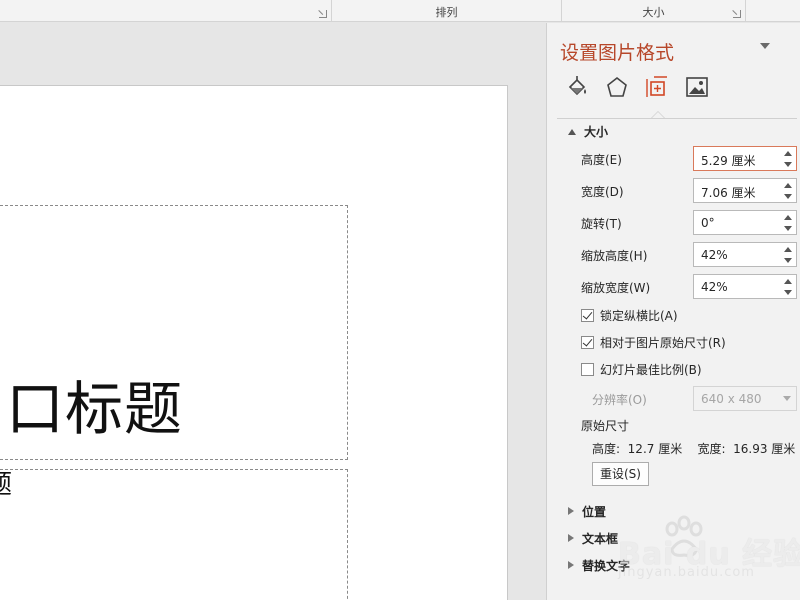 The height and width of the screenshot is (600, 800). What do you see at coordinates (594, 512) in the screenshot?
I see `section-label: 位置` at bounding box center [594, 512].